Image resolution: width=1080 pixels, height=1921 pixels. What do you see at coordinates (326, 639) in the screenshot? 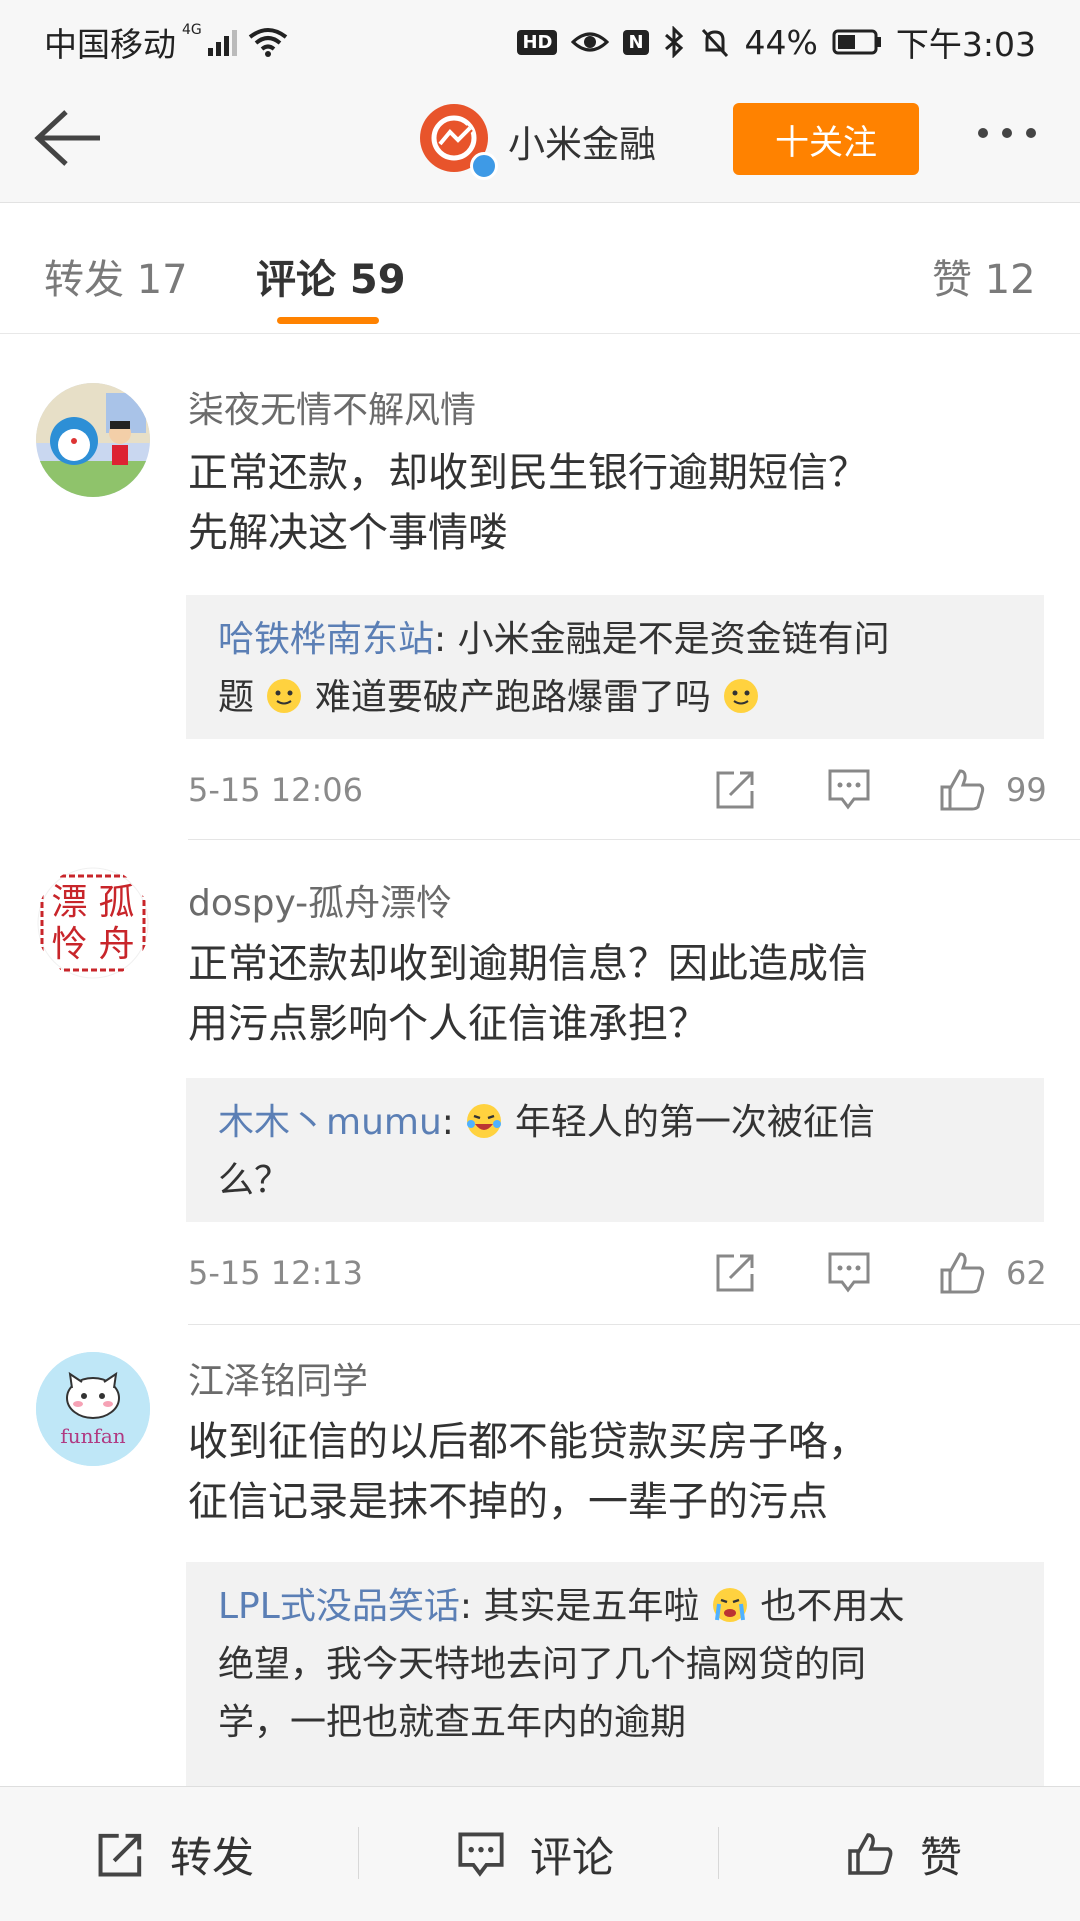
I see `reply-username: 哈铁桦南东站` at bounding box center [326, 639].